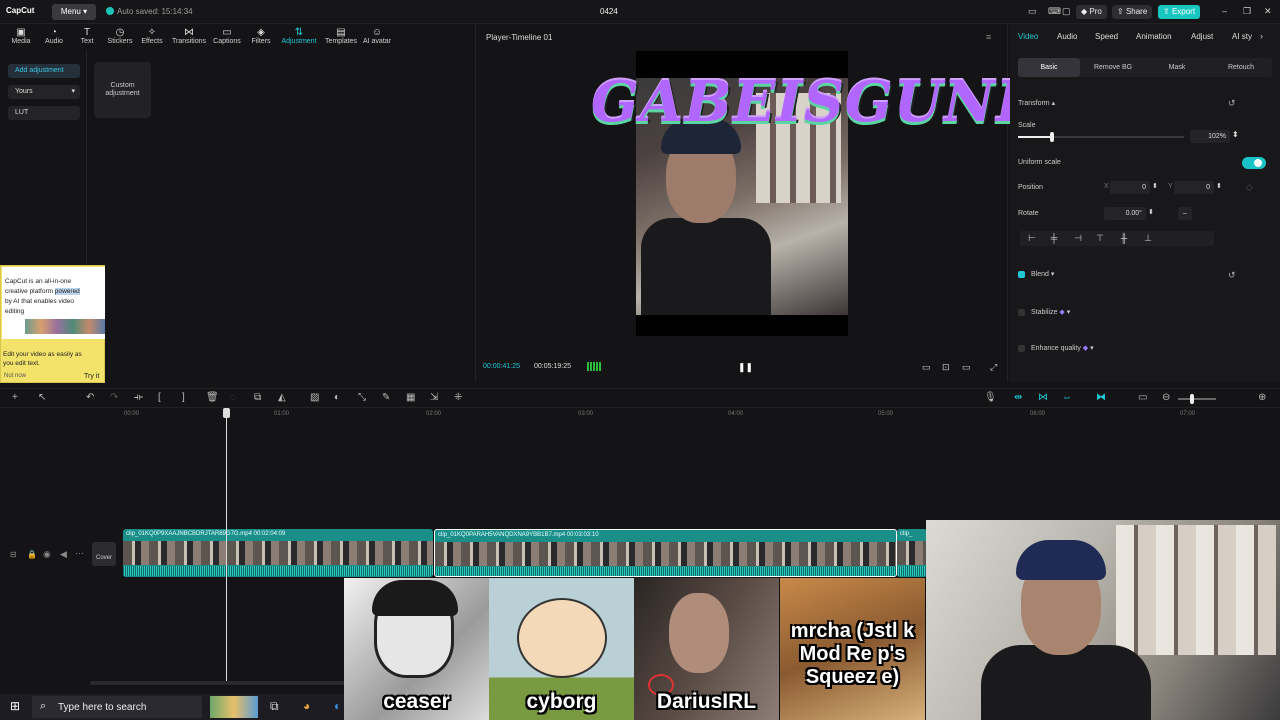 The width and height of the screenshot is (1280, 720). Describe the element at coordinates (1042, 274) in the screenshot. I see `blend-section: Blend ▾` at that location.